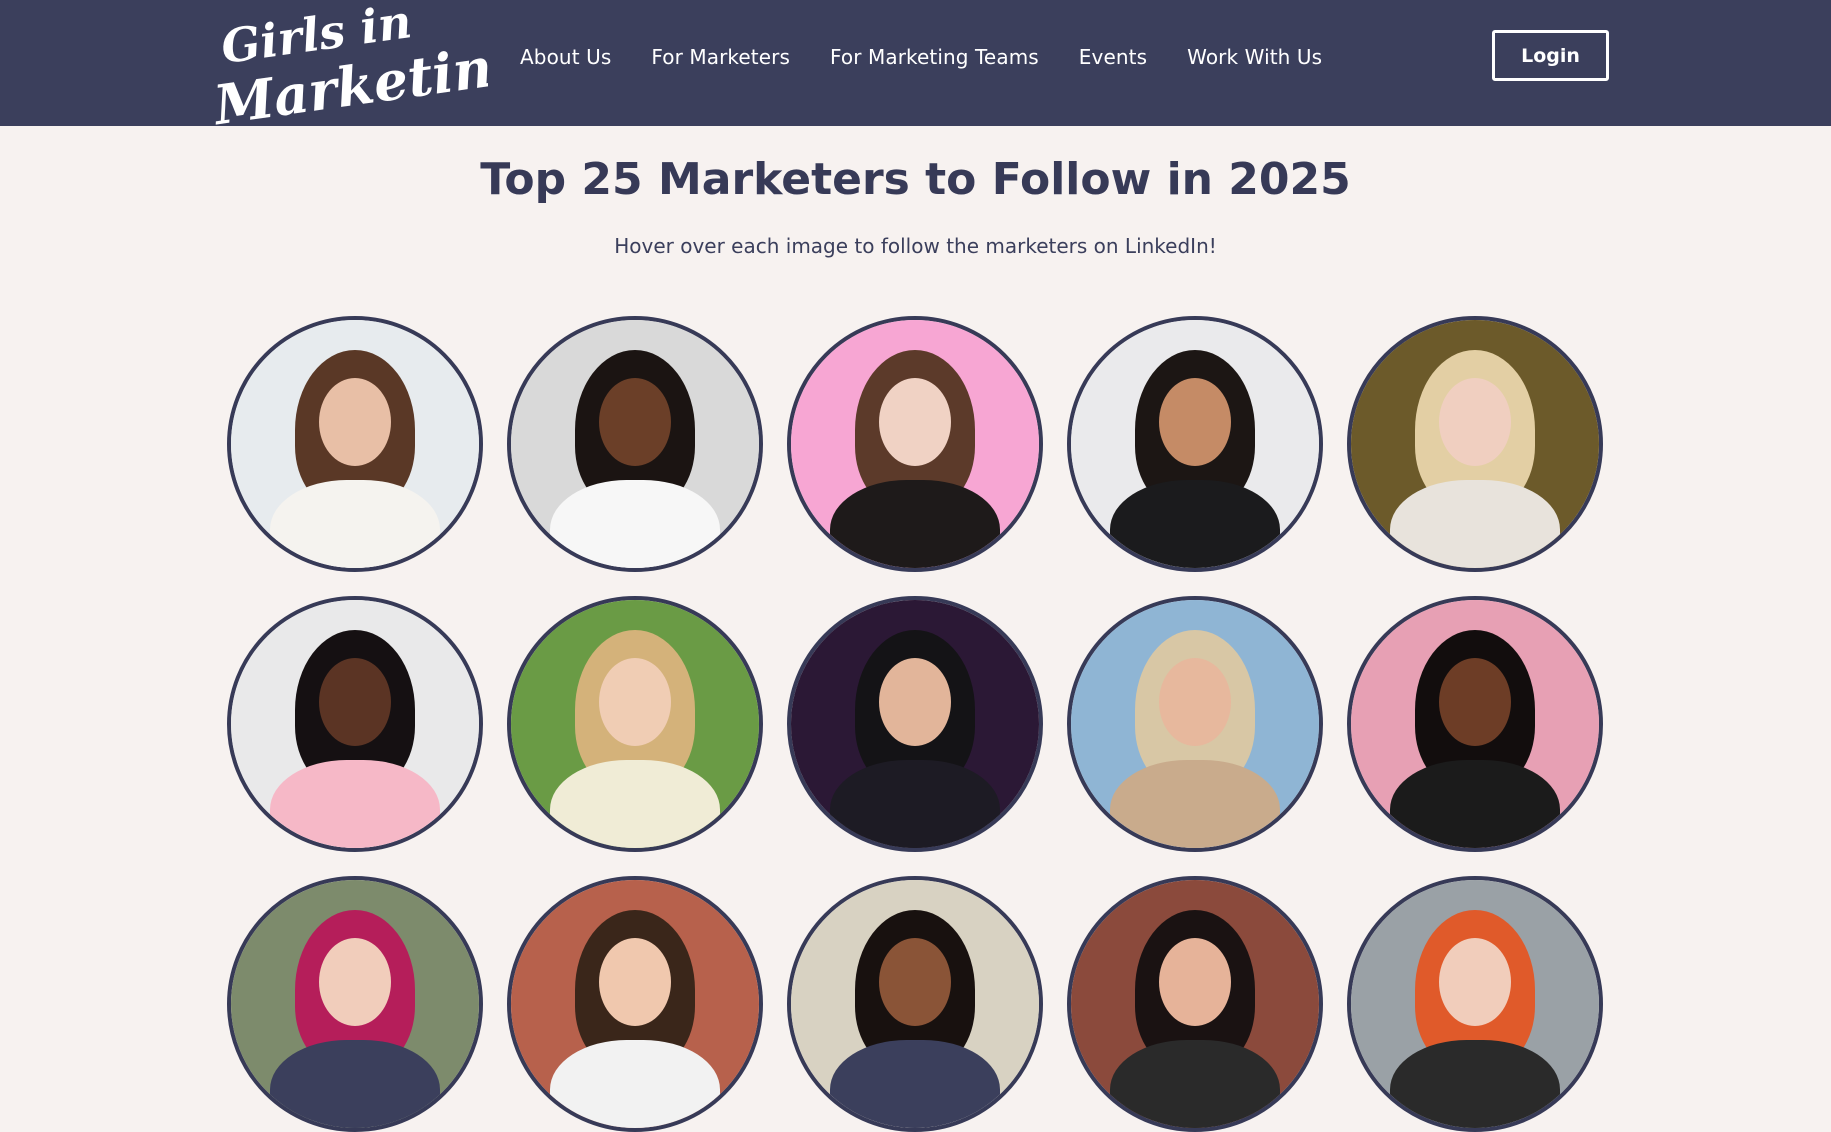  Describe the element at coordinates (565, 57) in the screenshot. I see `nav-about-us: About Us` at that location.